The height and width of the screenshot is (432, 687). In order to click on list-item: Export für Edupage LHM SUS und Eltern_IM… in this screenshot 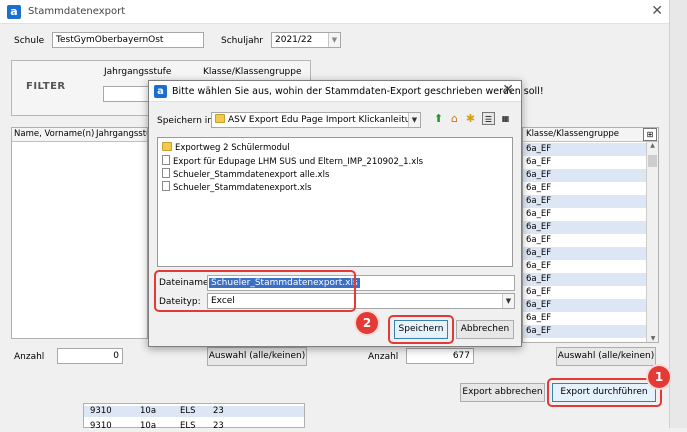, I will do `click(292, 161)`.